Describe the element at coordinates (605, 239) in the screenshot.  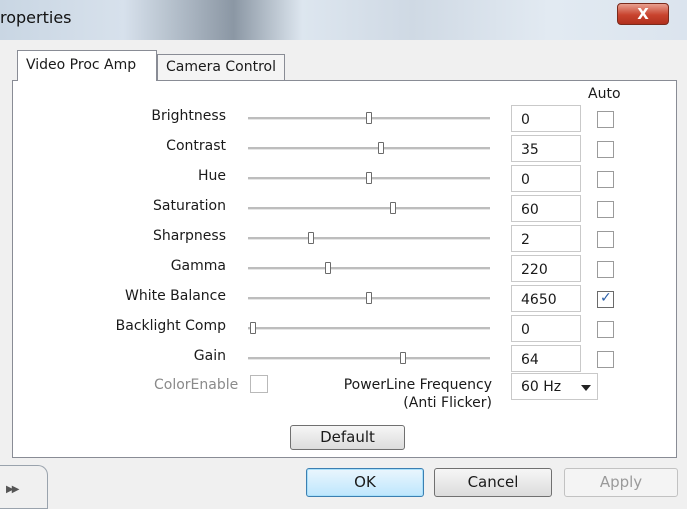
I see `sharpness-auto-checkbox` at that location.